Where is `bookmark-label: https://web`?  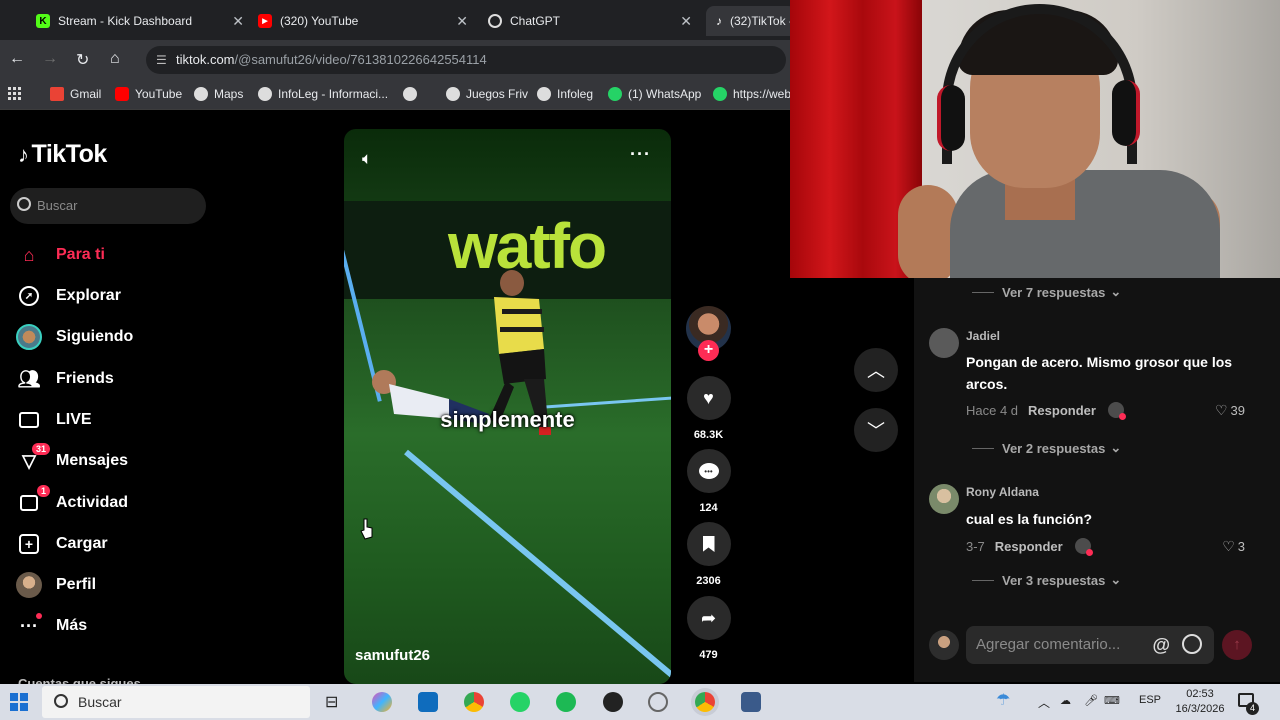
bookmark-label: https://web is located at coordinates (762, 94).